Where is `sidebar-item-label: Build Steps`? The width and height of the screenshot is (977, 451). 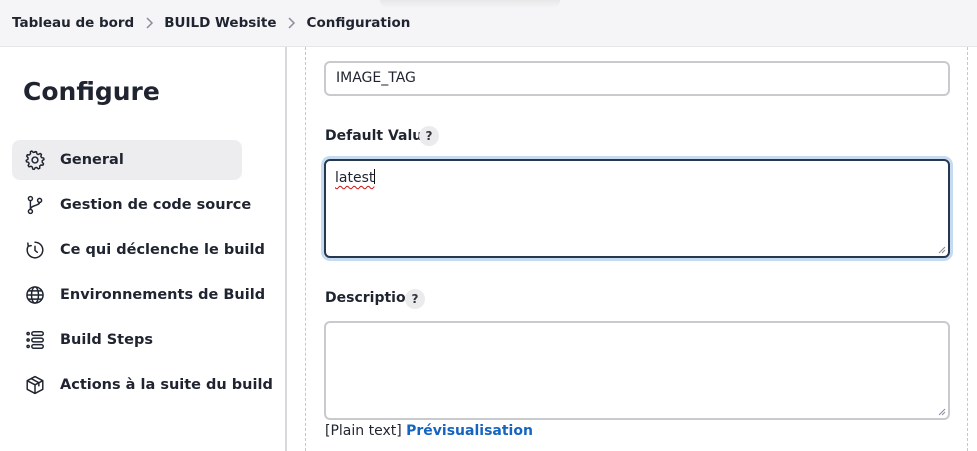 sidebar-item-label: Build Steps is located at coordinates (106, 340).